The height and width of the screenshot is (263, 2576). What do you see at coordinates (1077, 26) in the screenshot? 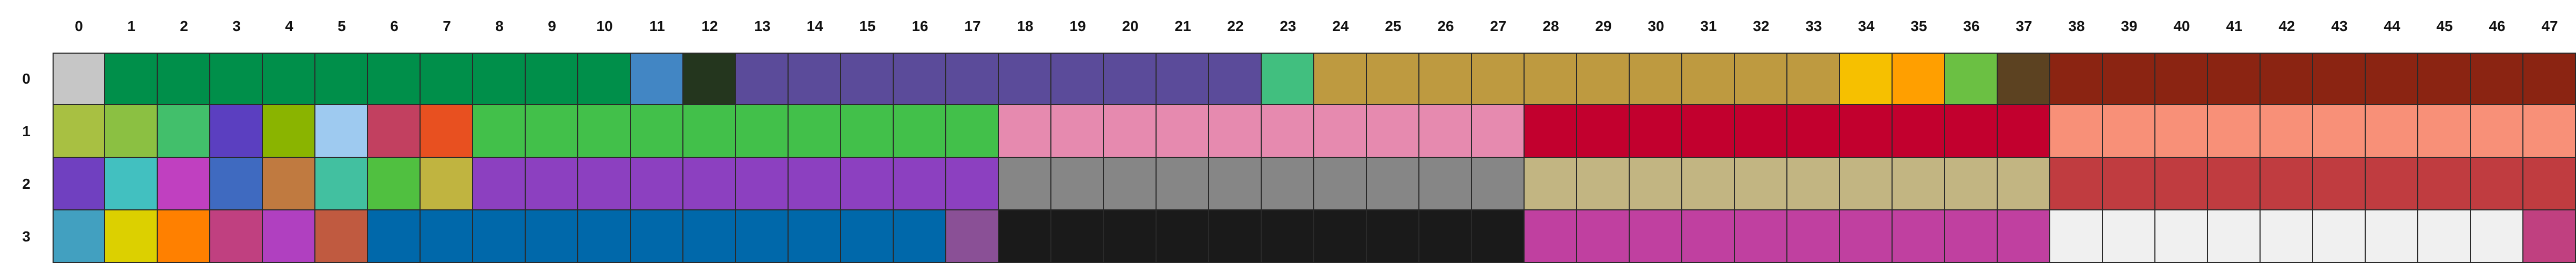
I see `column-header: 19` at bounding box center [1077, 26].